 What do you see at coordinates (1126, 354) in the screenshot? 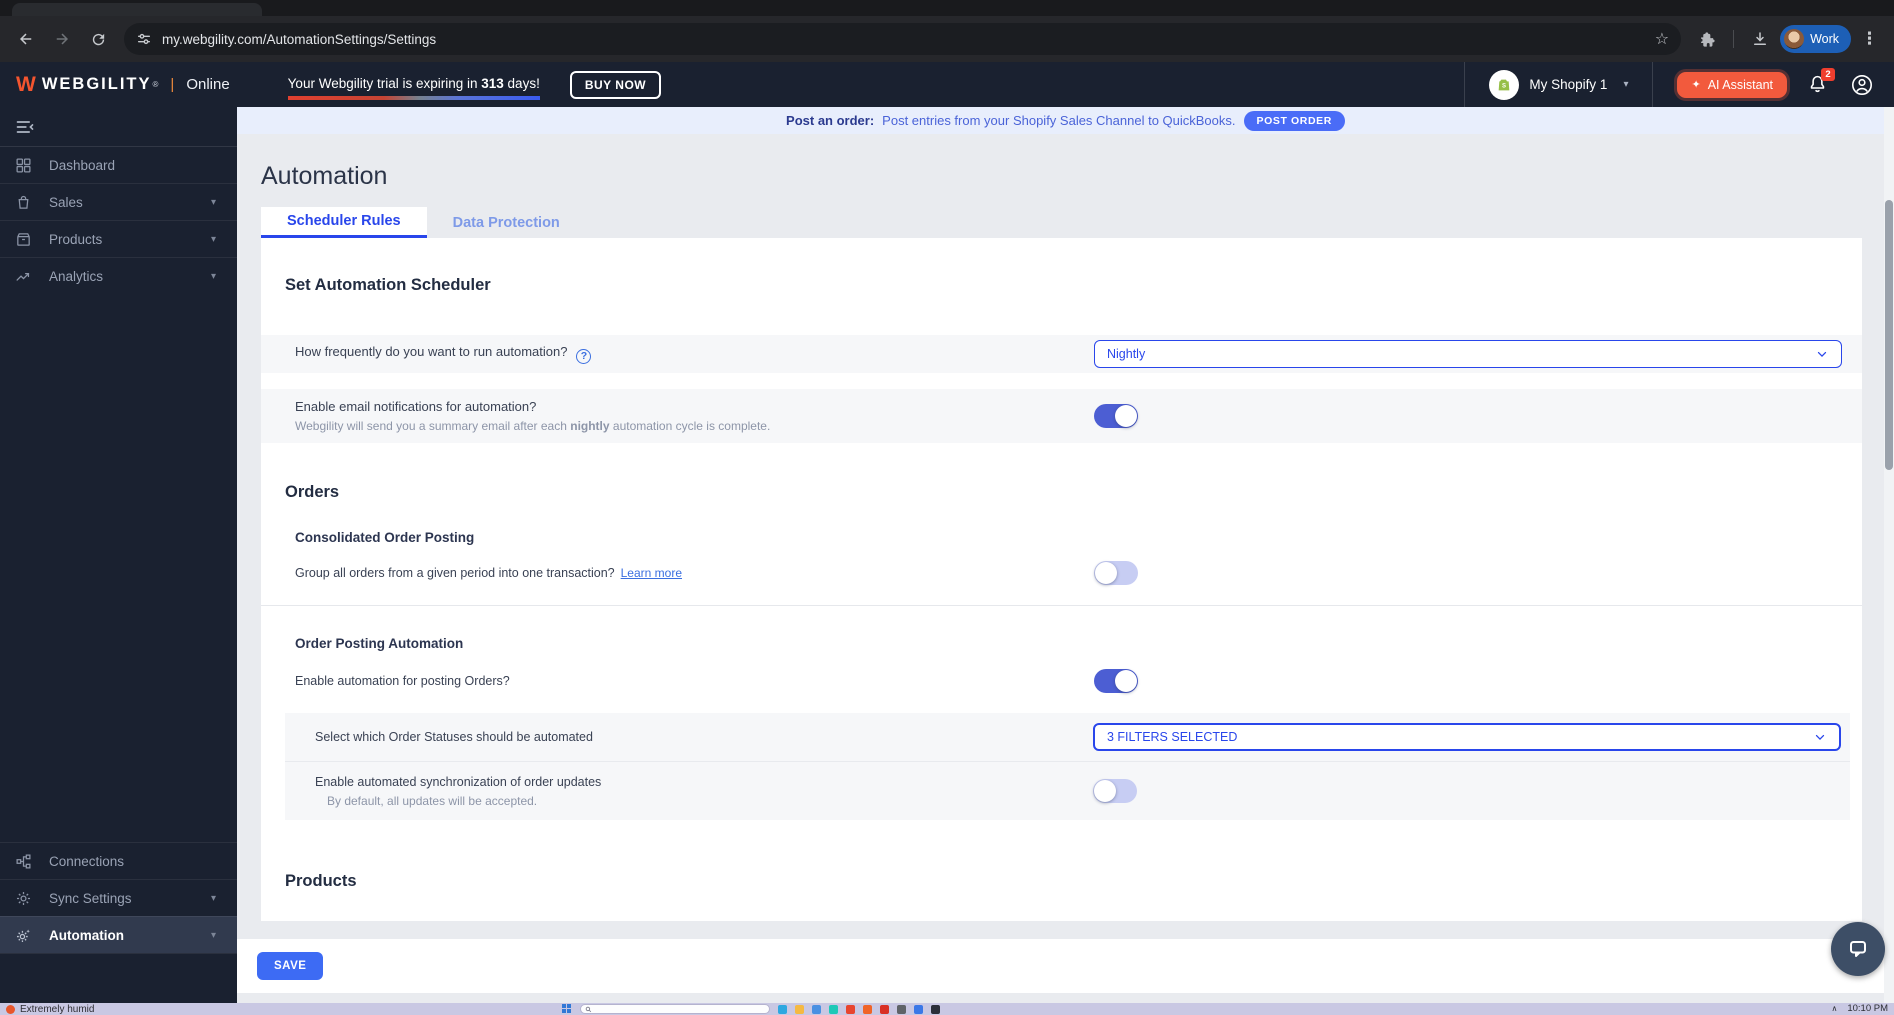
I see `frequency-value: Nightly` at bounding box center [1126, 354].